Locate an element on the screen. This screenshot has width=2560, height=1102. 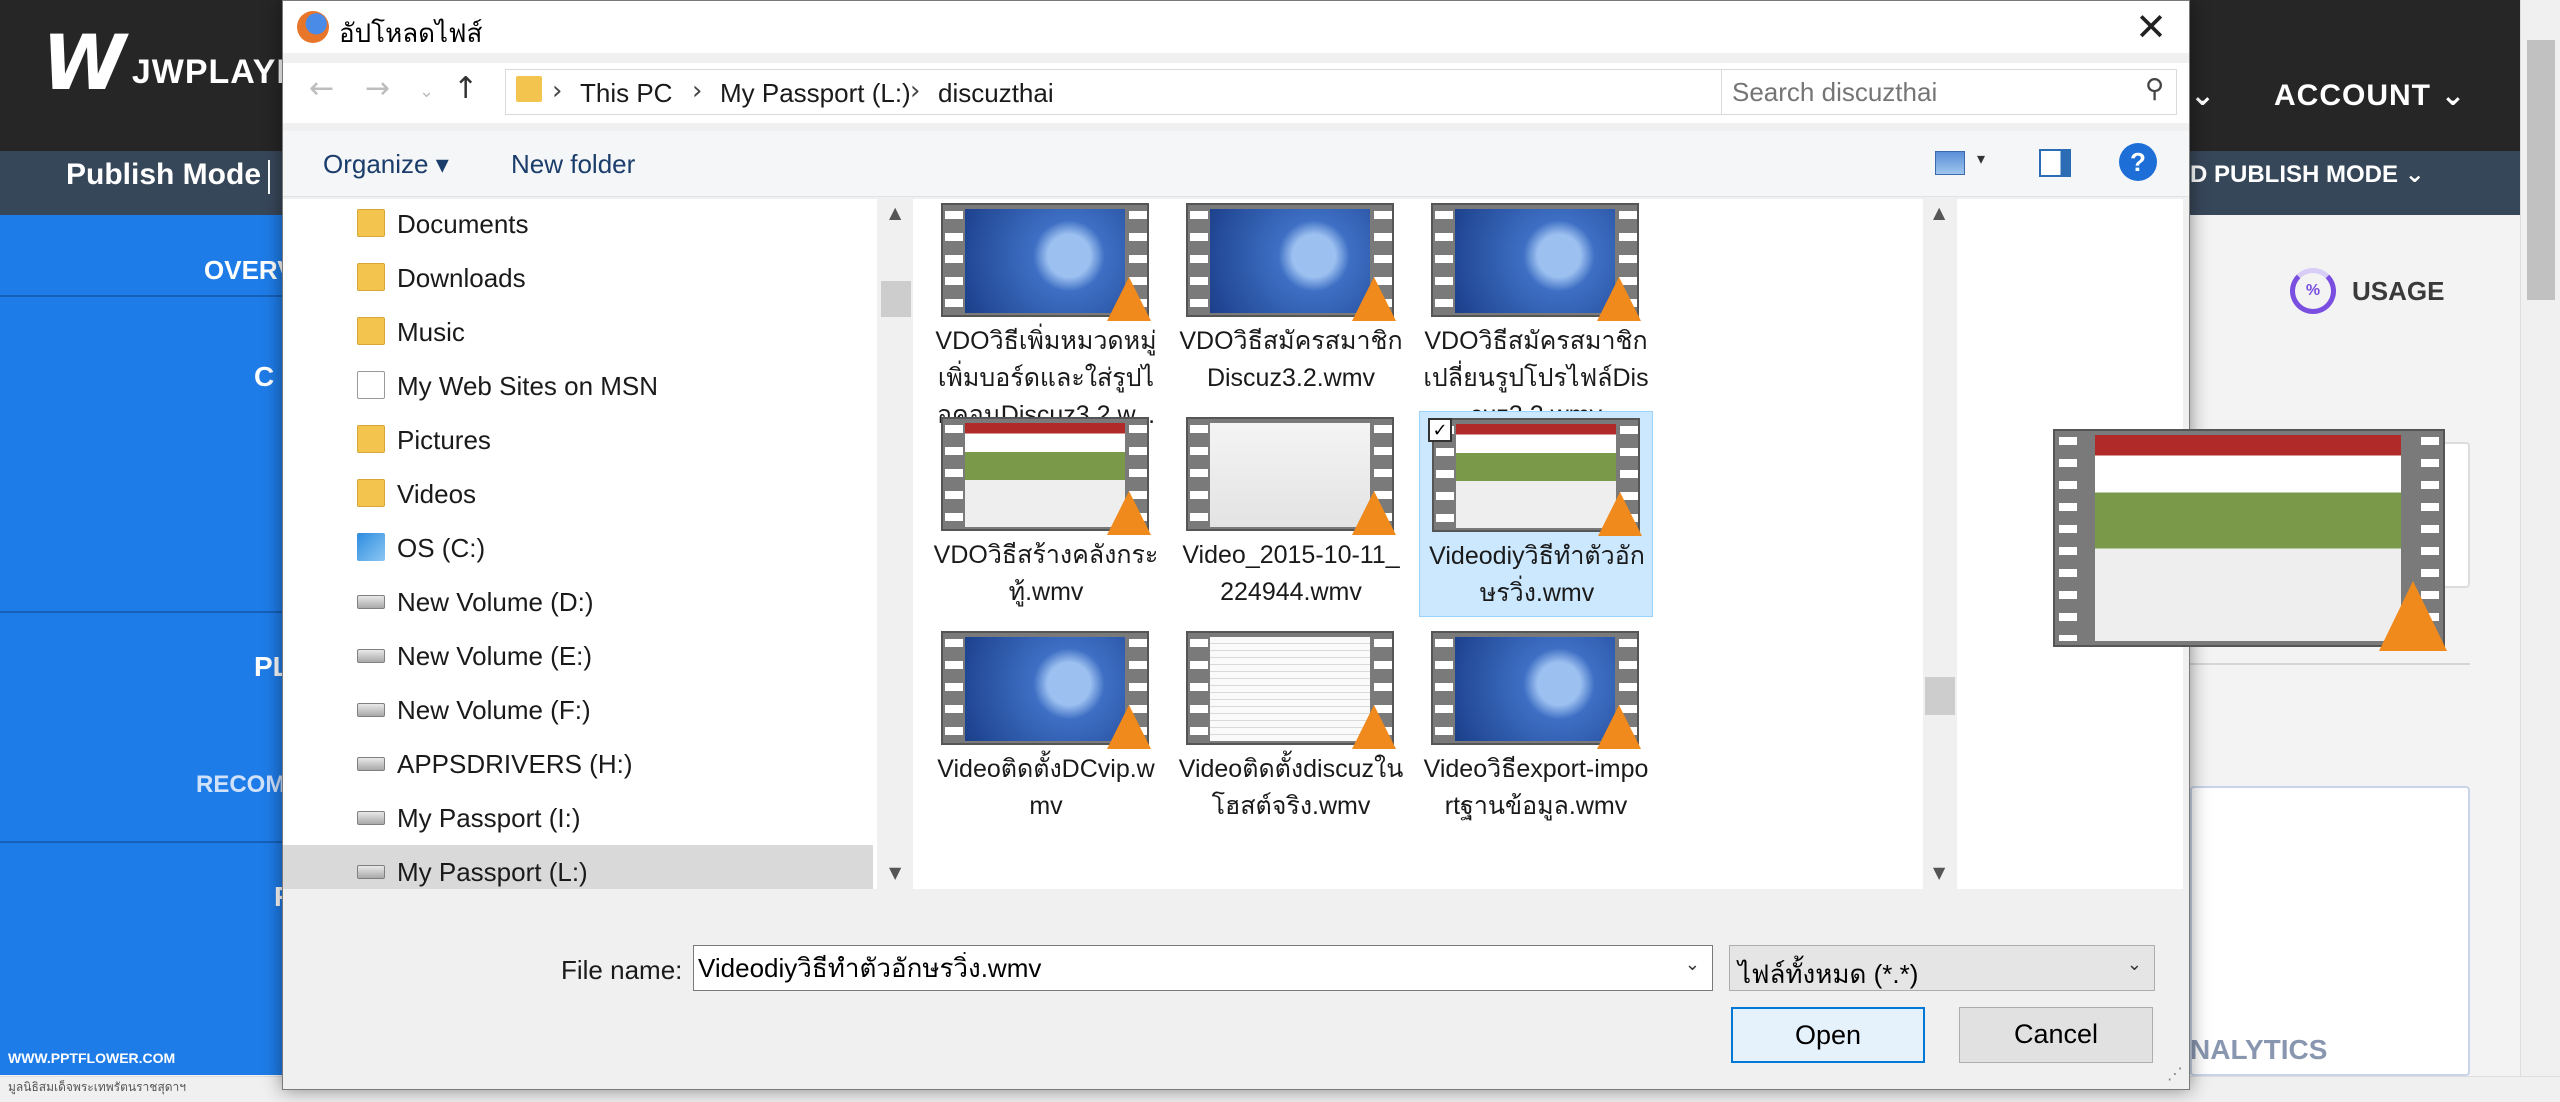
nav-item: New Volume (F:) is located at coordinates (578, 710).